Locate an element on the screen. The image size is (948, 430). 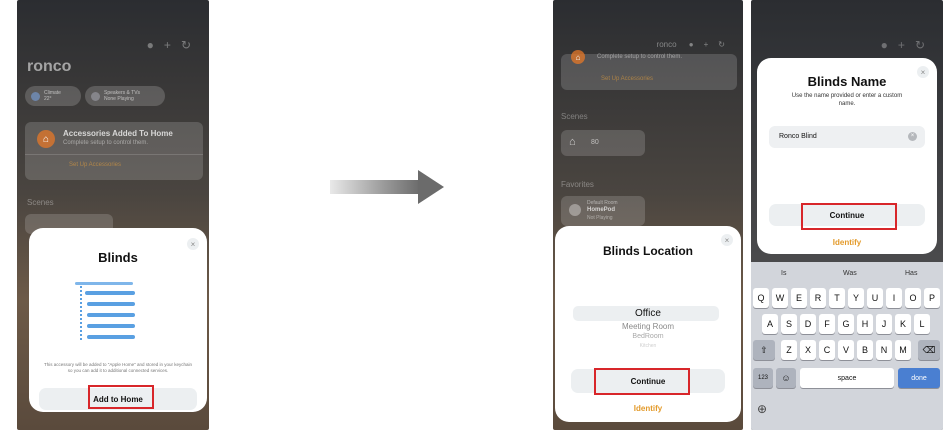
divider is located at coordinates (114, 154).